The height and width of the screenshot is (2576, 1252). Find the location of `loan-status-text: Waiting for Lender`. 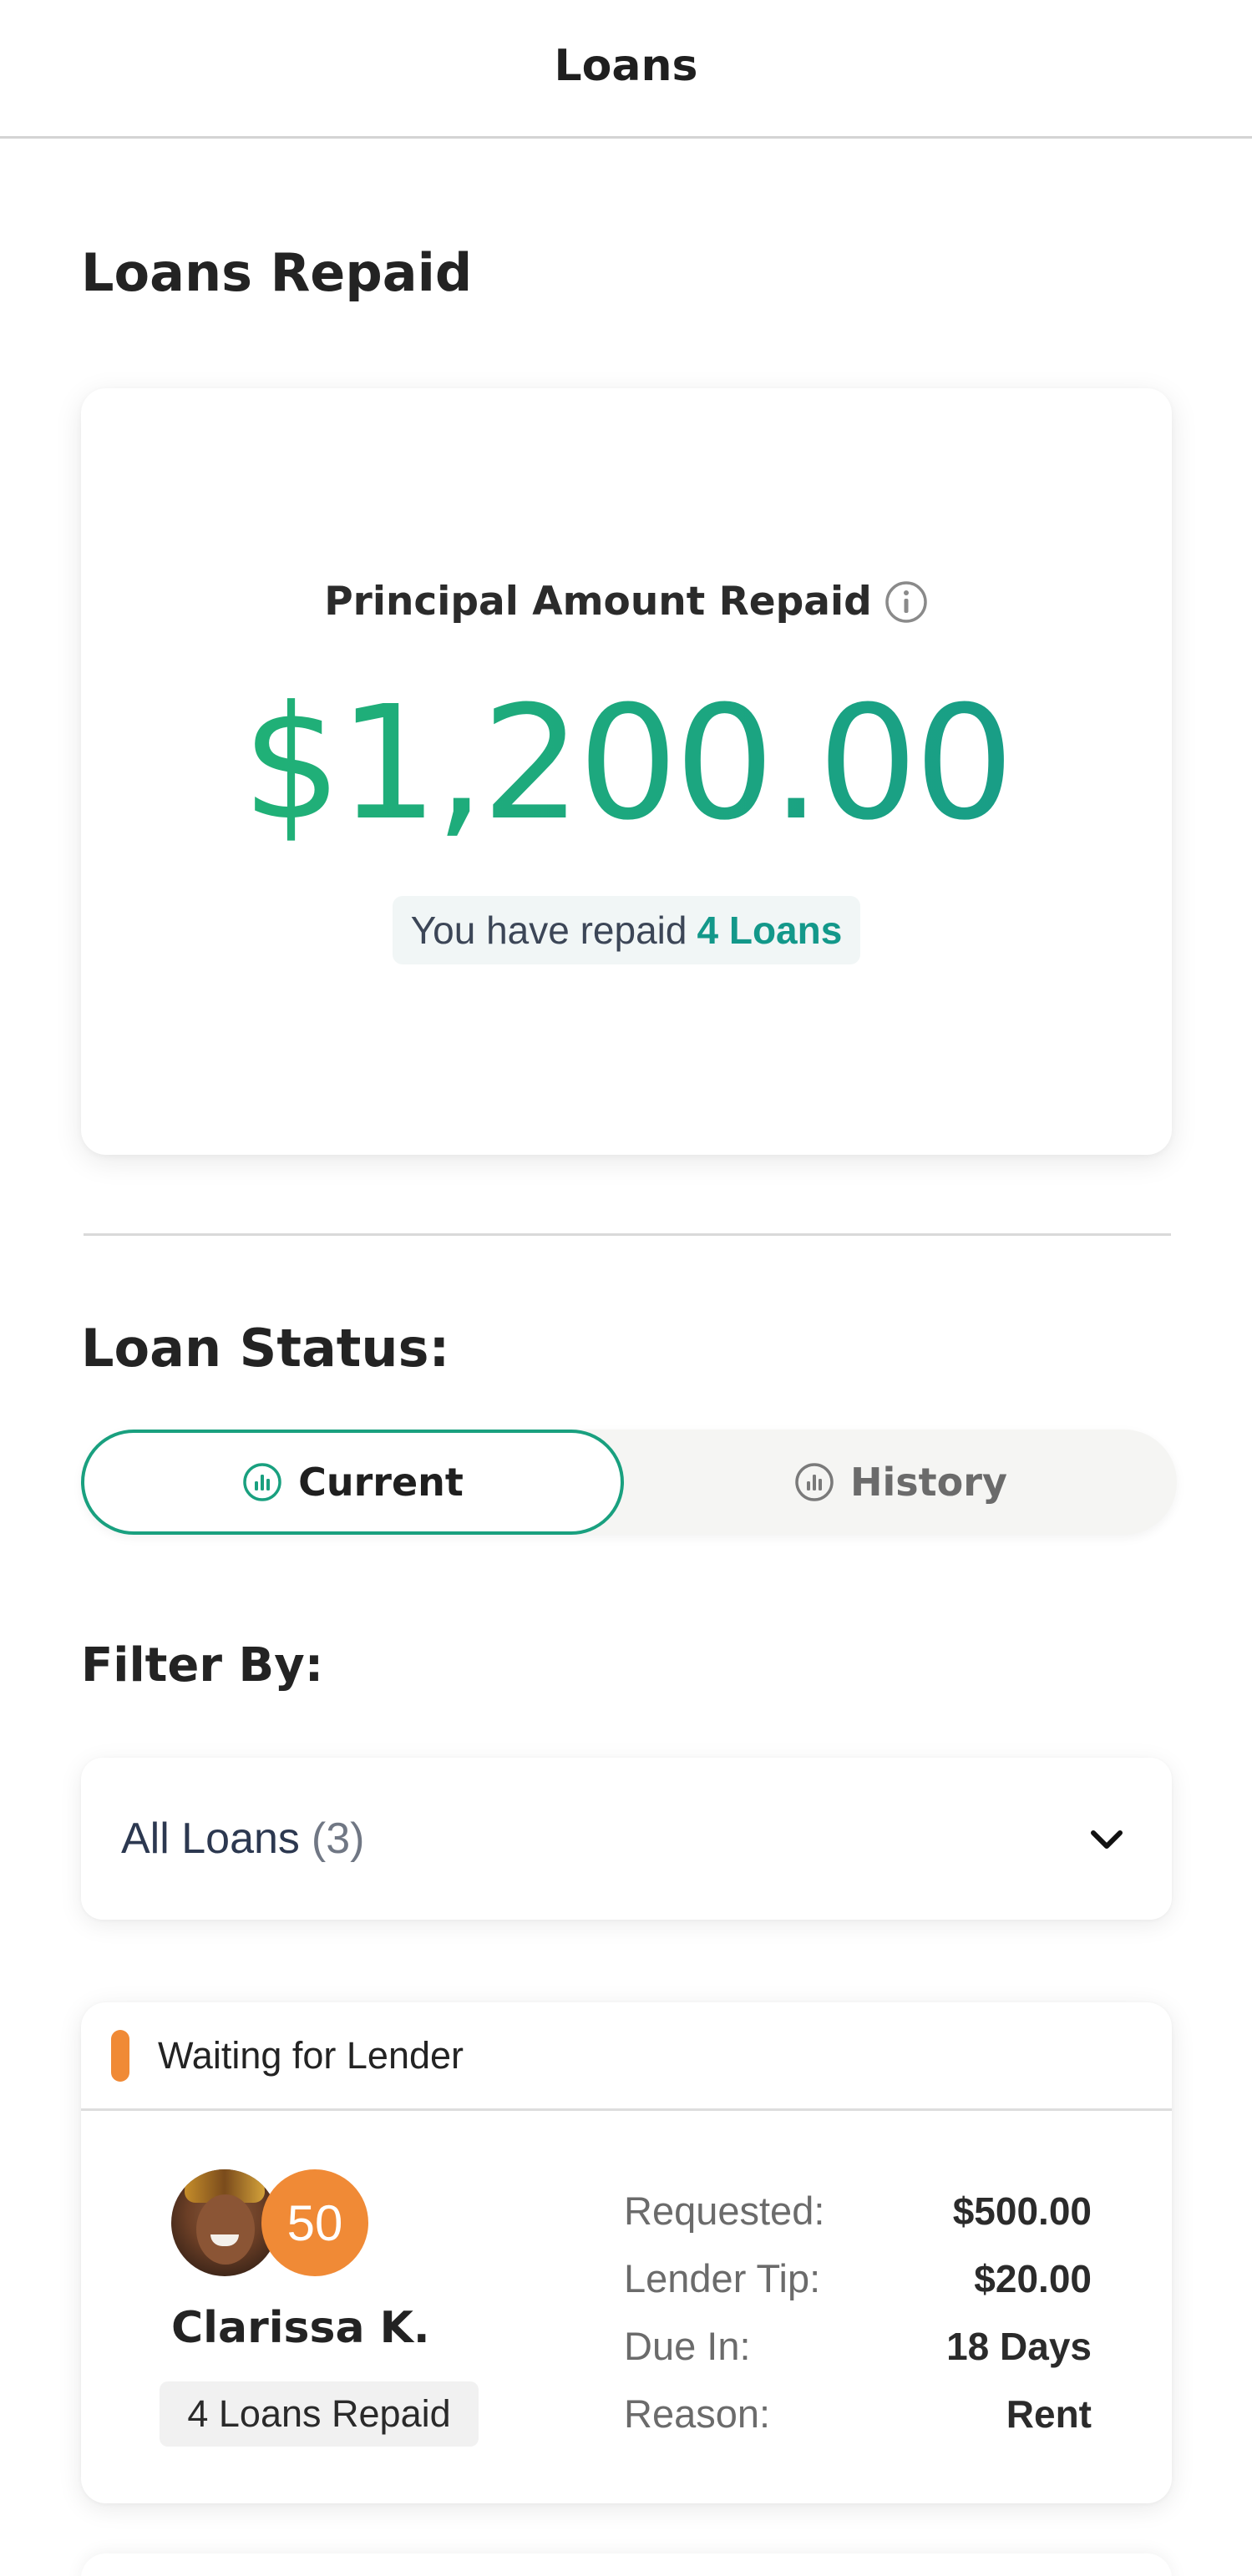

loan-status-text: Waiting for Lender is located at coordinates (311, 2055).